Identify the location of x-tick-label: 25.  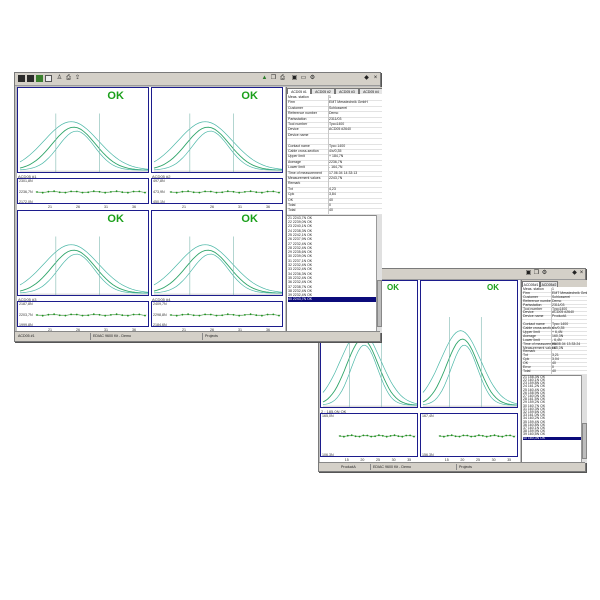
(378, 459).